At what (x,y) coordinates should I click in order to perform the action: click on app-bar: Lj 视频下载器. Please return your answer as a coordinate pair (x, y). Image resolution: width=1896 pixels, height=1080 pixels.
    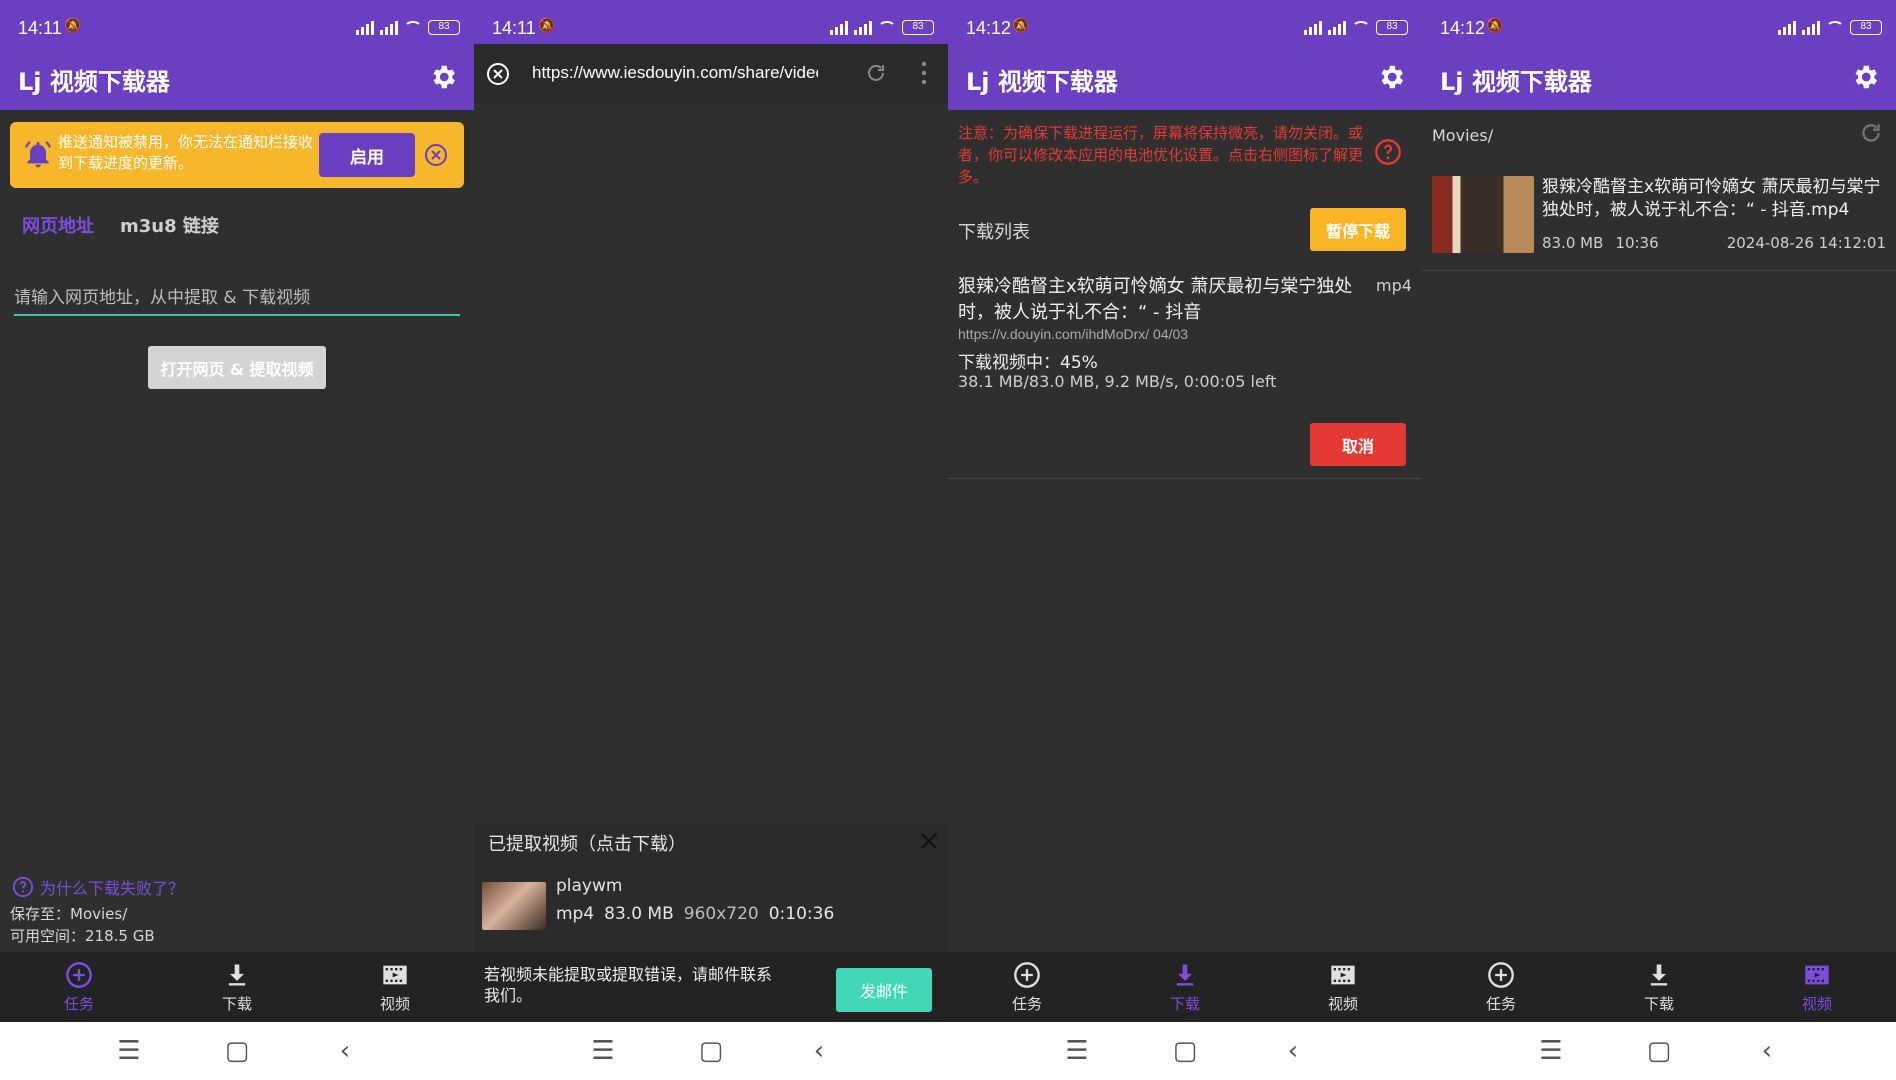
    Looking at the image, I should click on (237, 77).